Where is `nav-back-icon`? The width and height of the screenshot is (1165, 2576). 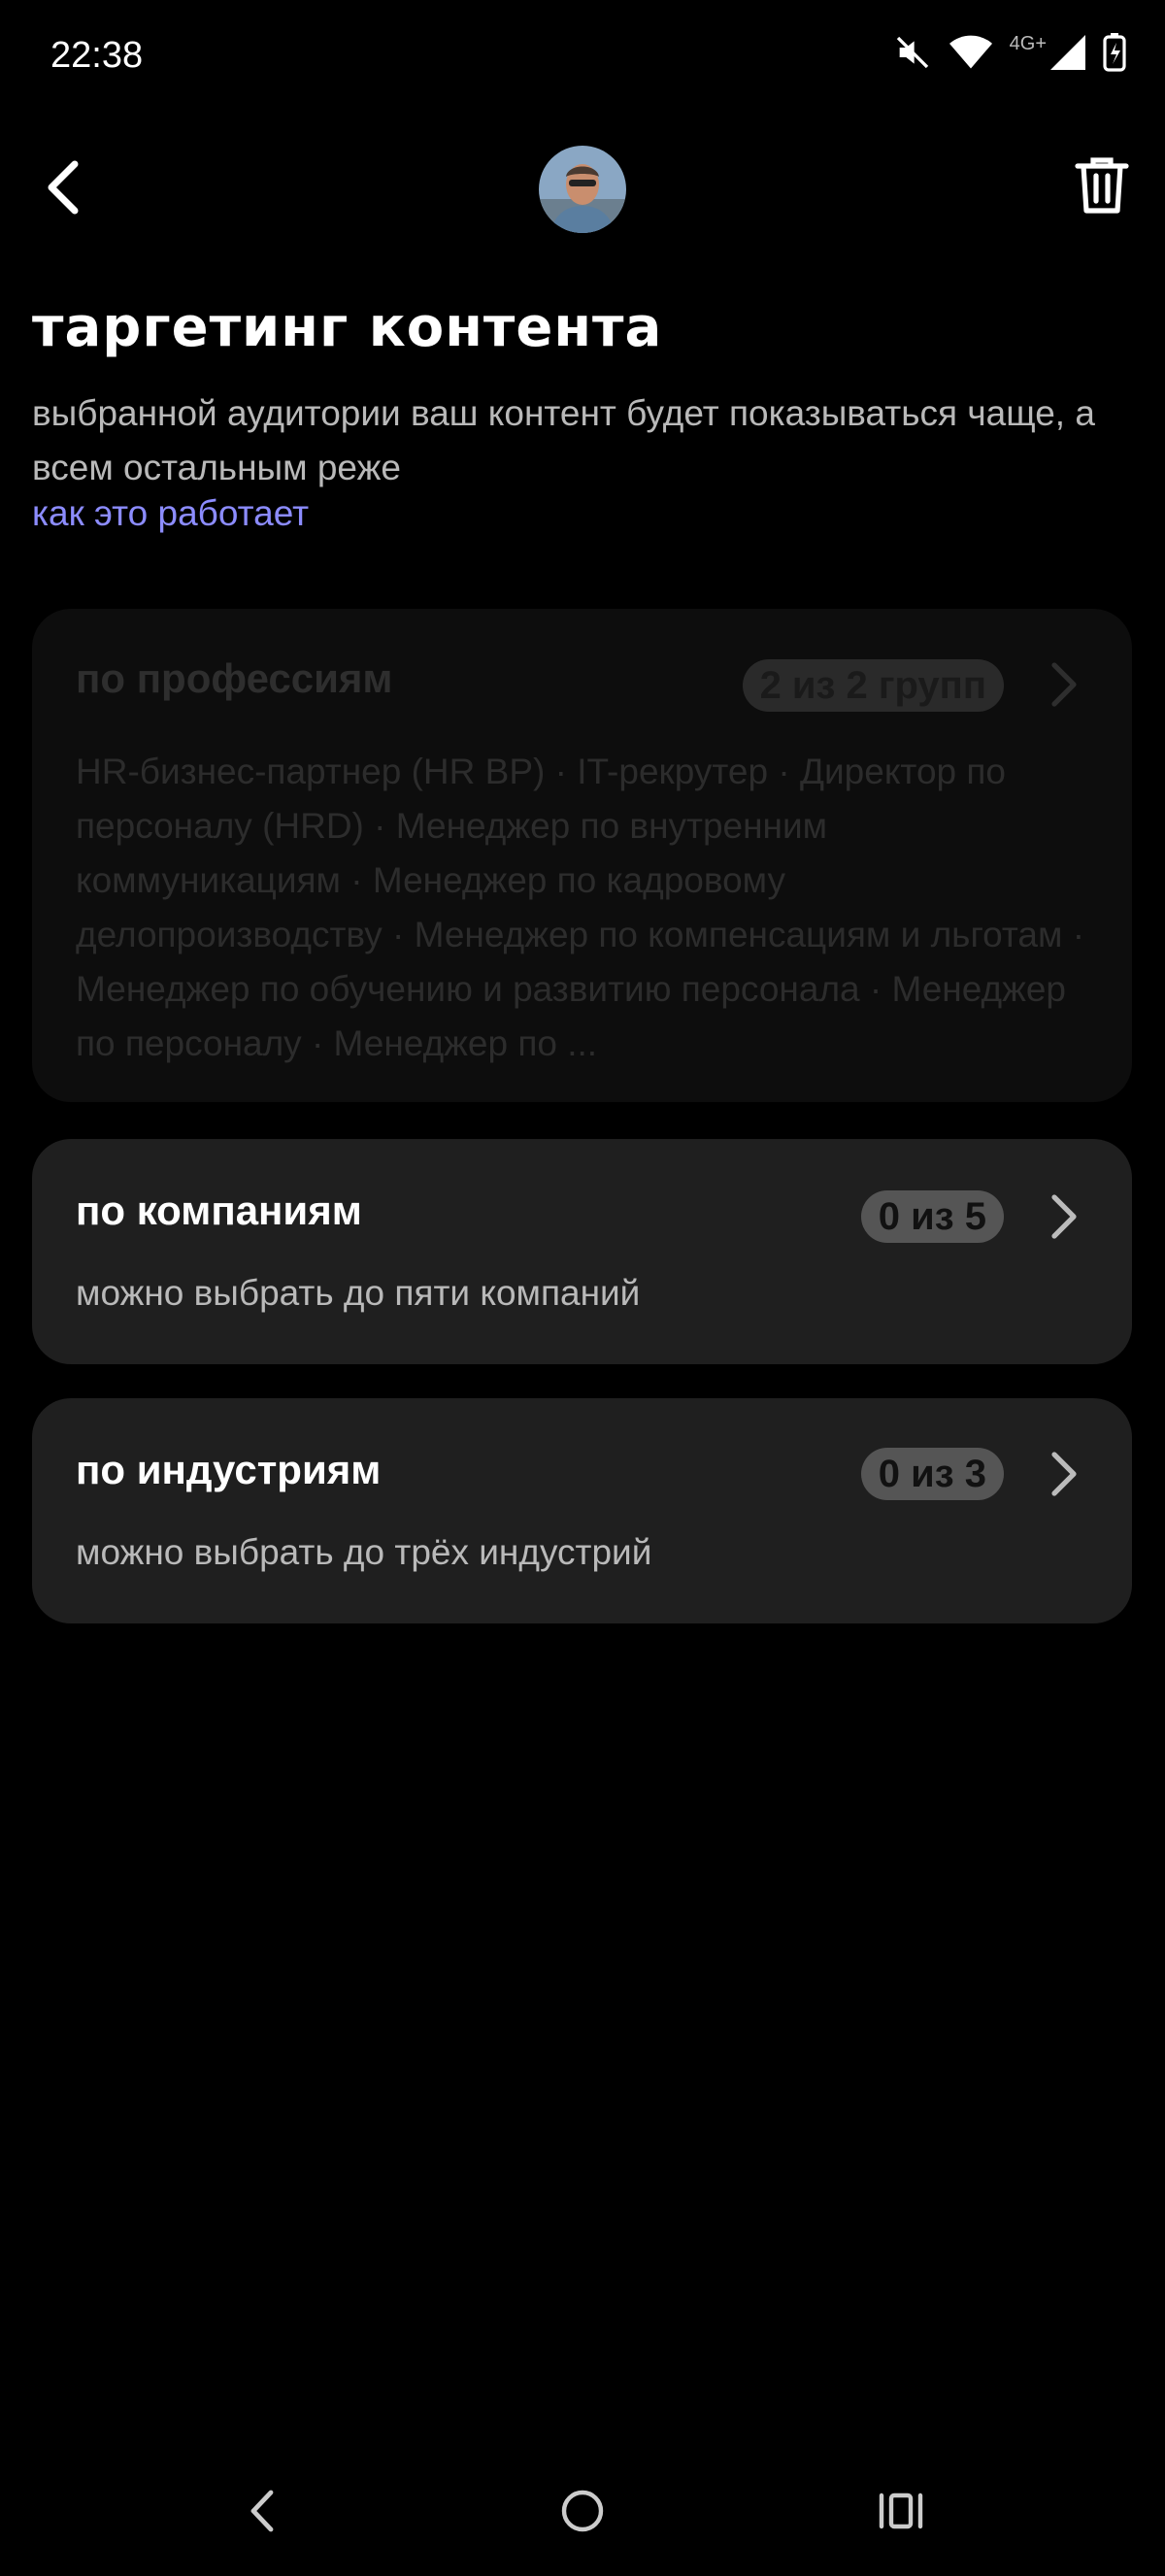 nav-back-icon is located at coordinates (262, 2513).